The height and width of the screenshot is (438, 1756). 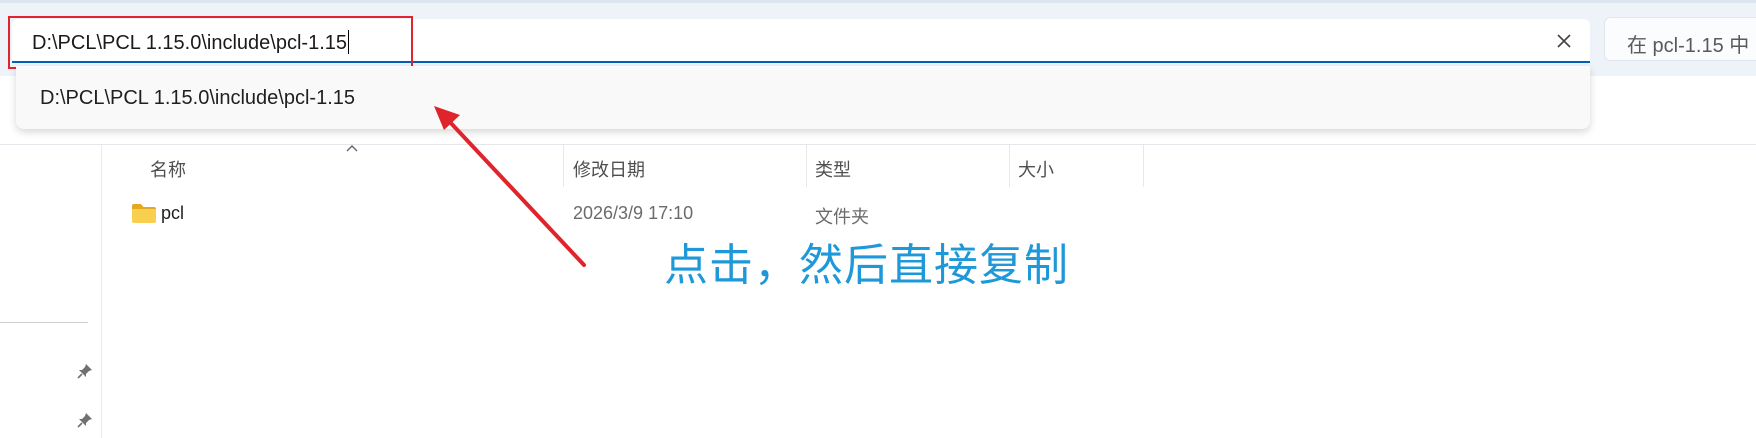 What do you see at coordinates (1688, 43) in the screenshot?
I see `search-input: 在 pcl-1.15 中` at bounding box center [1688, 43].